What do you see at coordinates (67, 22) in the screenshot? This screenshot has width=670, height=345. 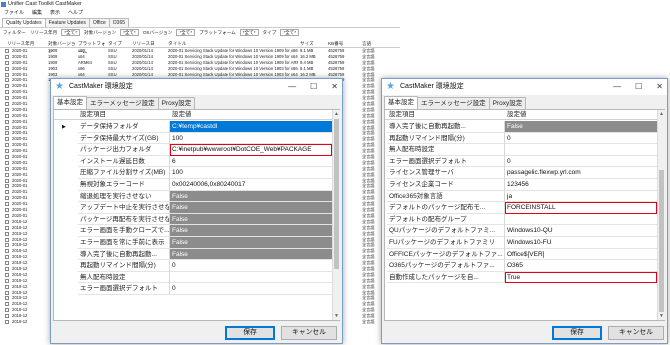 I see `tab-feature-updates: Feature Updates` at bounding box center [67, 22].